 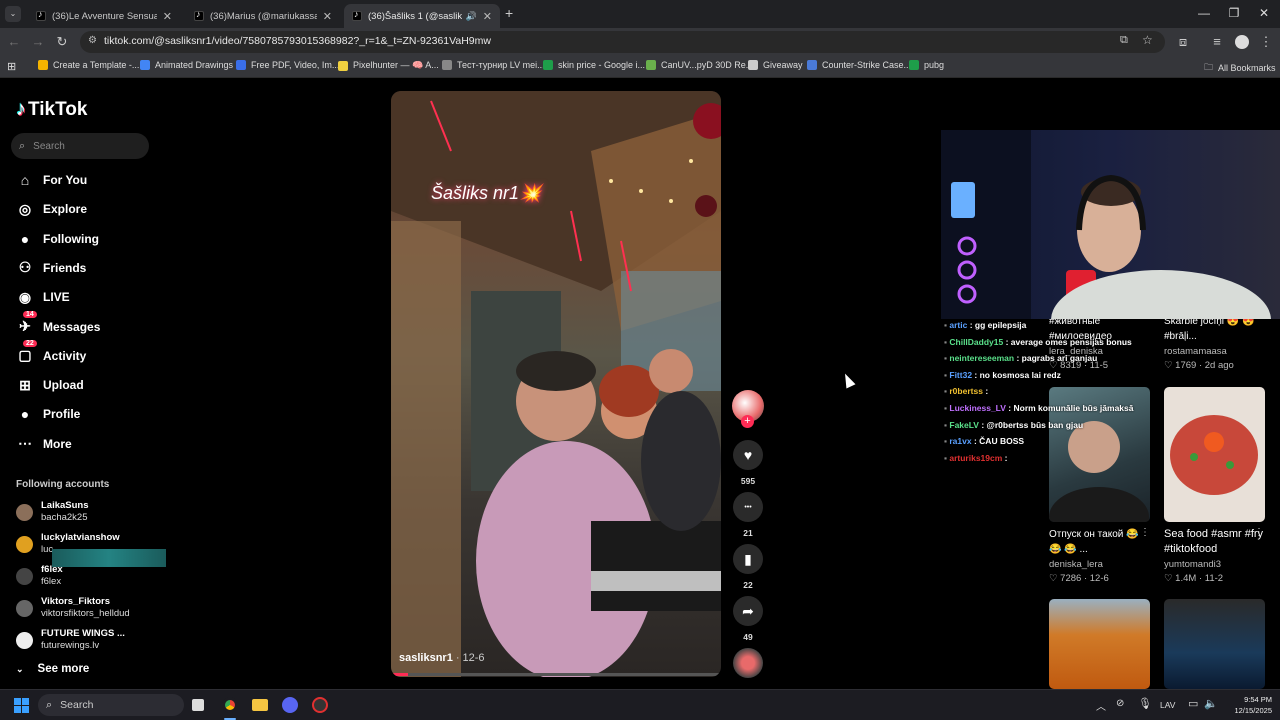 What do you see at coordinates (1266, 42) in the screenshot?
I see `chrome-menu-icon: ⋮` at bounding box center [1266, 42].